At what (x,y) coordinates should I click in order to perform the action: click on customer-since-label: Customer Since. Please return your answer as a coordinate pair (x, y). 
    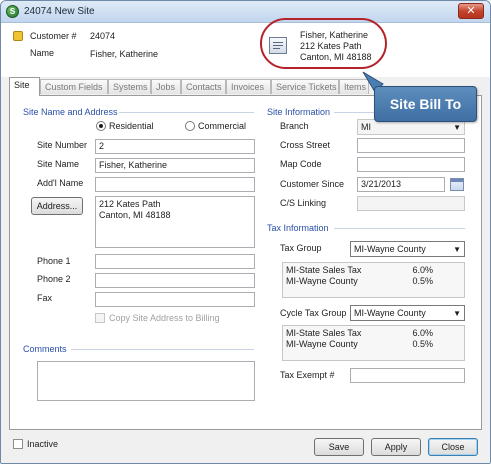
    Looking at the image, I should click on (312, 184).